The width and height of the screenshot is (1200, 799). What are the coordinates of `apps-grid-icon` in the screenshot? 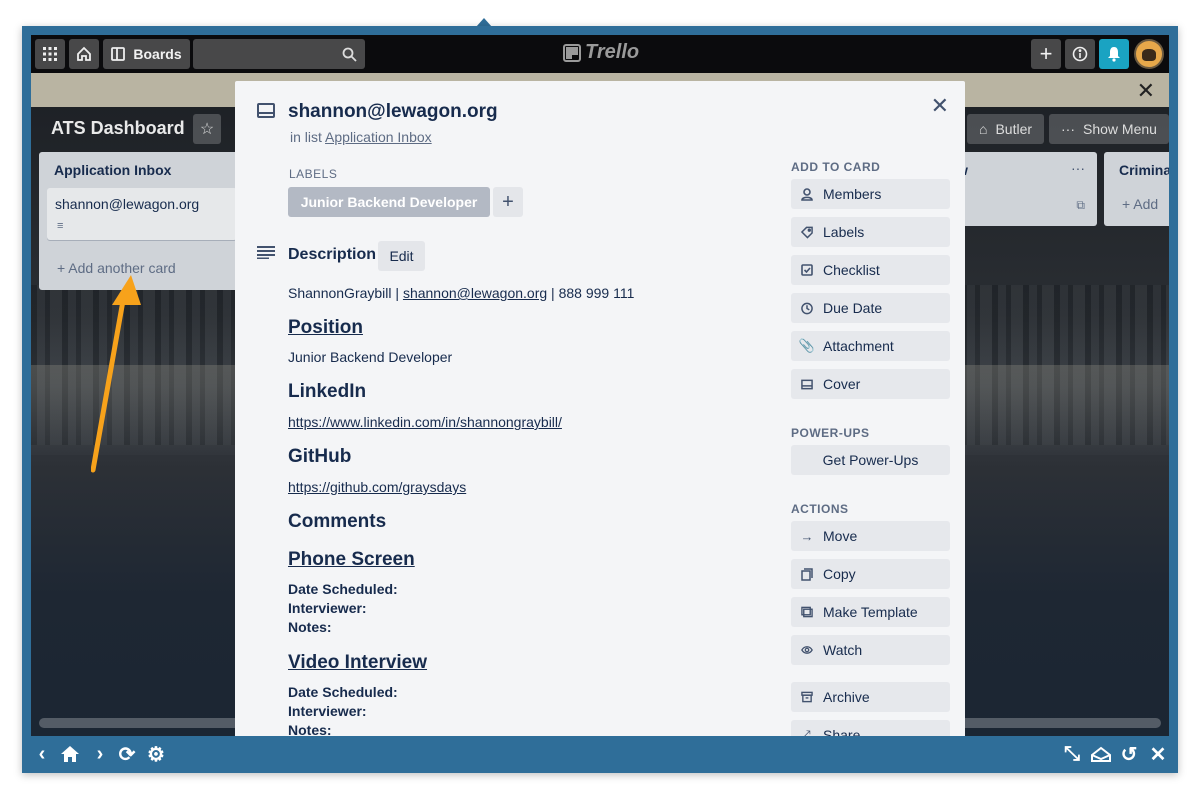 It's located at (50, 54).